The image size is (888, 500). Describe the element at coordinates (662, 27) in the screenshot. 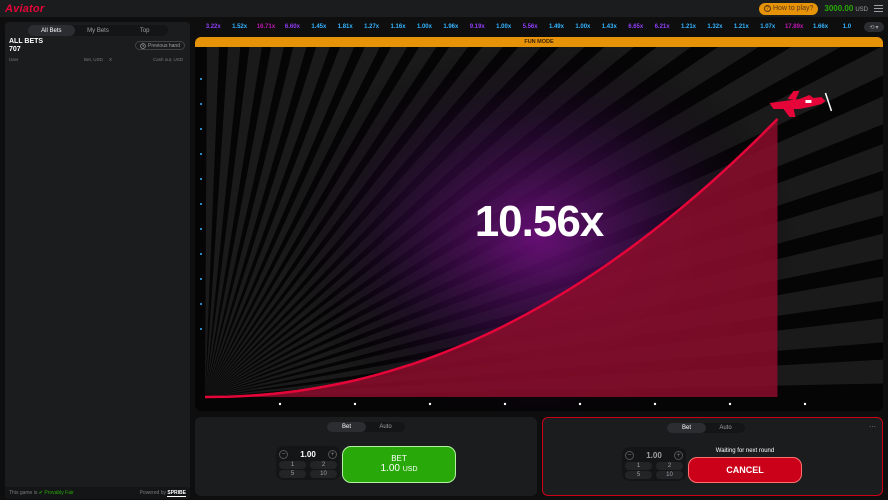

I see `history-multiplier: 6.21x` at that location.